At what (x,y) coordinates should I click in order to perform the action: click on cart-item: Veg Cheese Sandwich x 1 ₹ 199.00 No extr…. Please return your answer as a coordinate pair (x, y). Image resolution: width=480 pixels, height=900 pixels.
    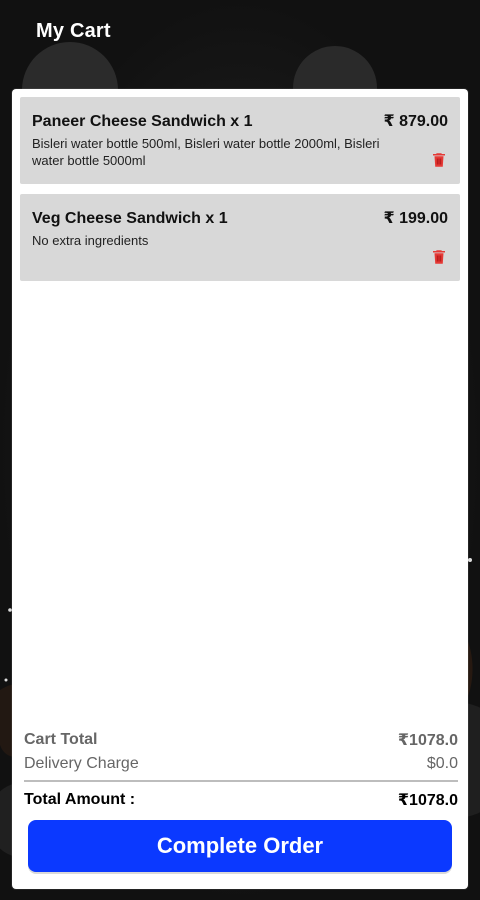
    Looking at the image, I should click on (240, 237).